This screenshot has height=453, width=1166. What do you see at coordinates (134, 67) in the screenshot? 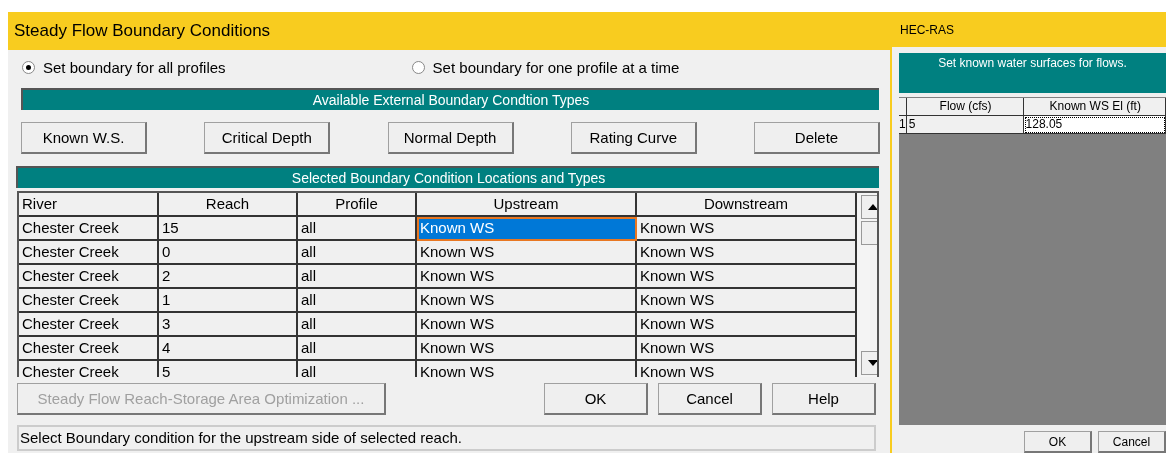
I see `radio-label: Set boundary for all profiles` at bounding box center [134, 67].